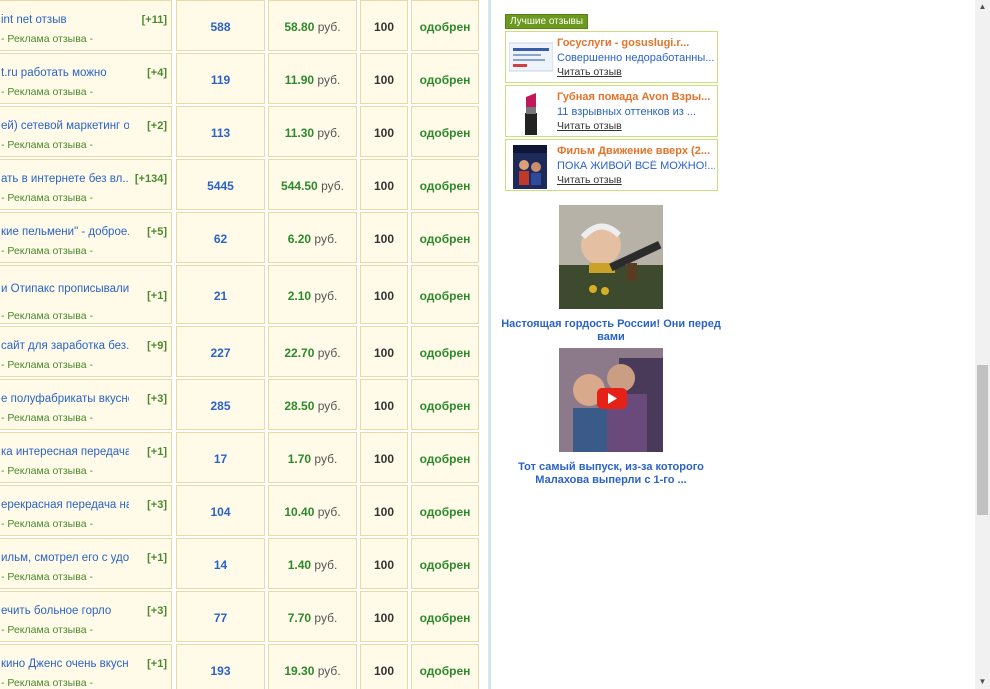 This screenshot has width=990, height=689. I want to click on earnings-cell: 2.10 руб., so click(312, 294).